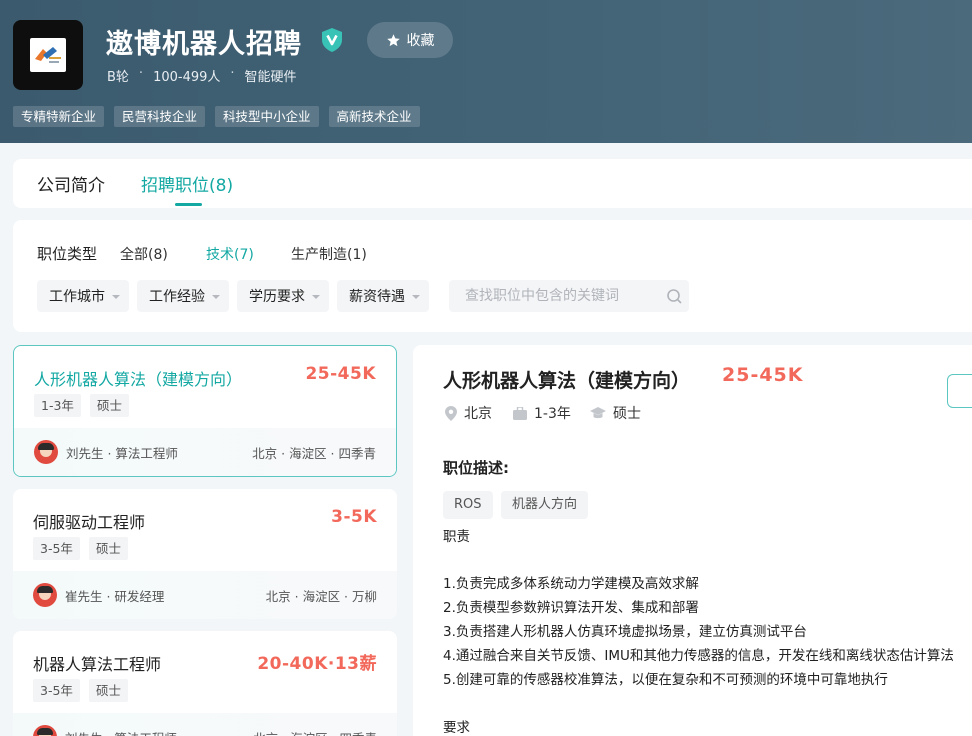  Describe the element at coordinates (393, 39) in the screenshot. I see `star-icon` at that location.